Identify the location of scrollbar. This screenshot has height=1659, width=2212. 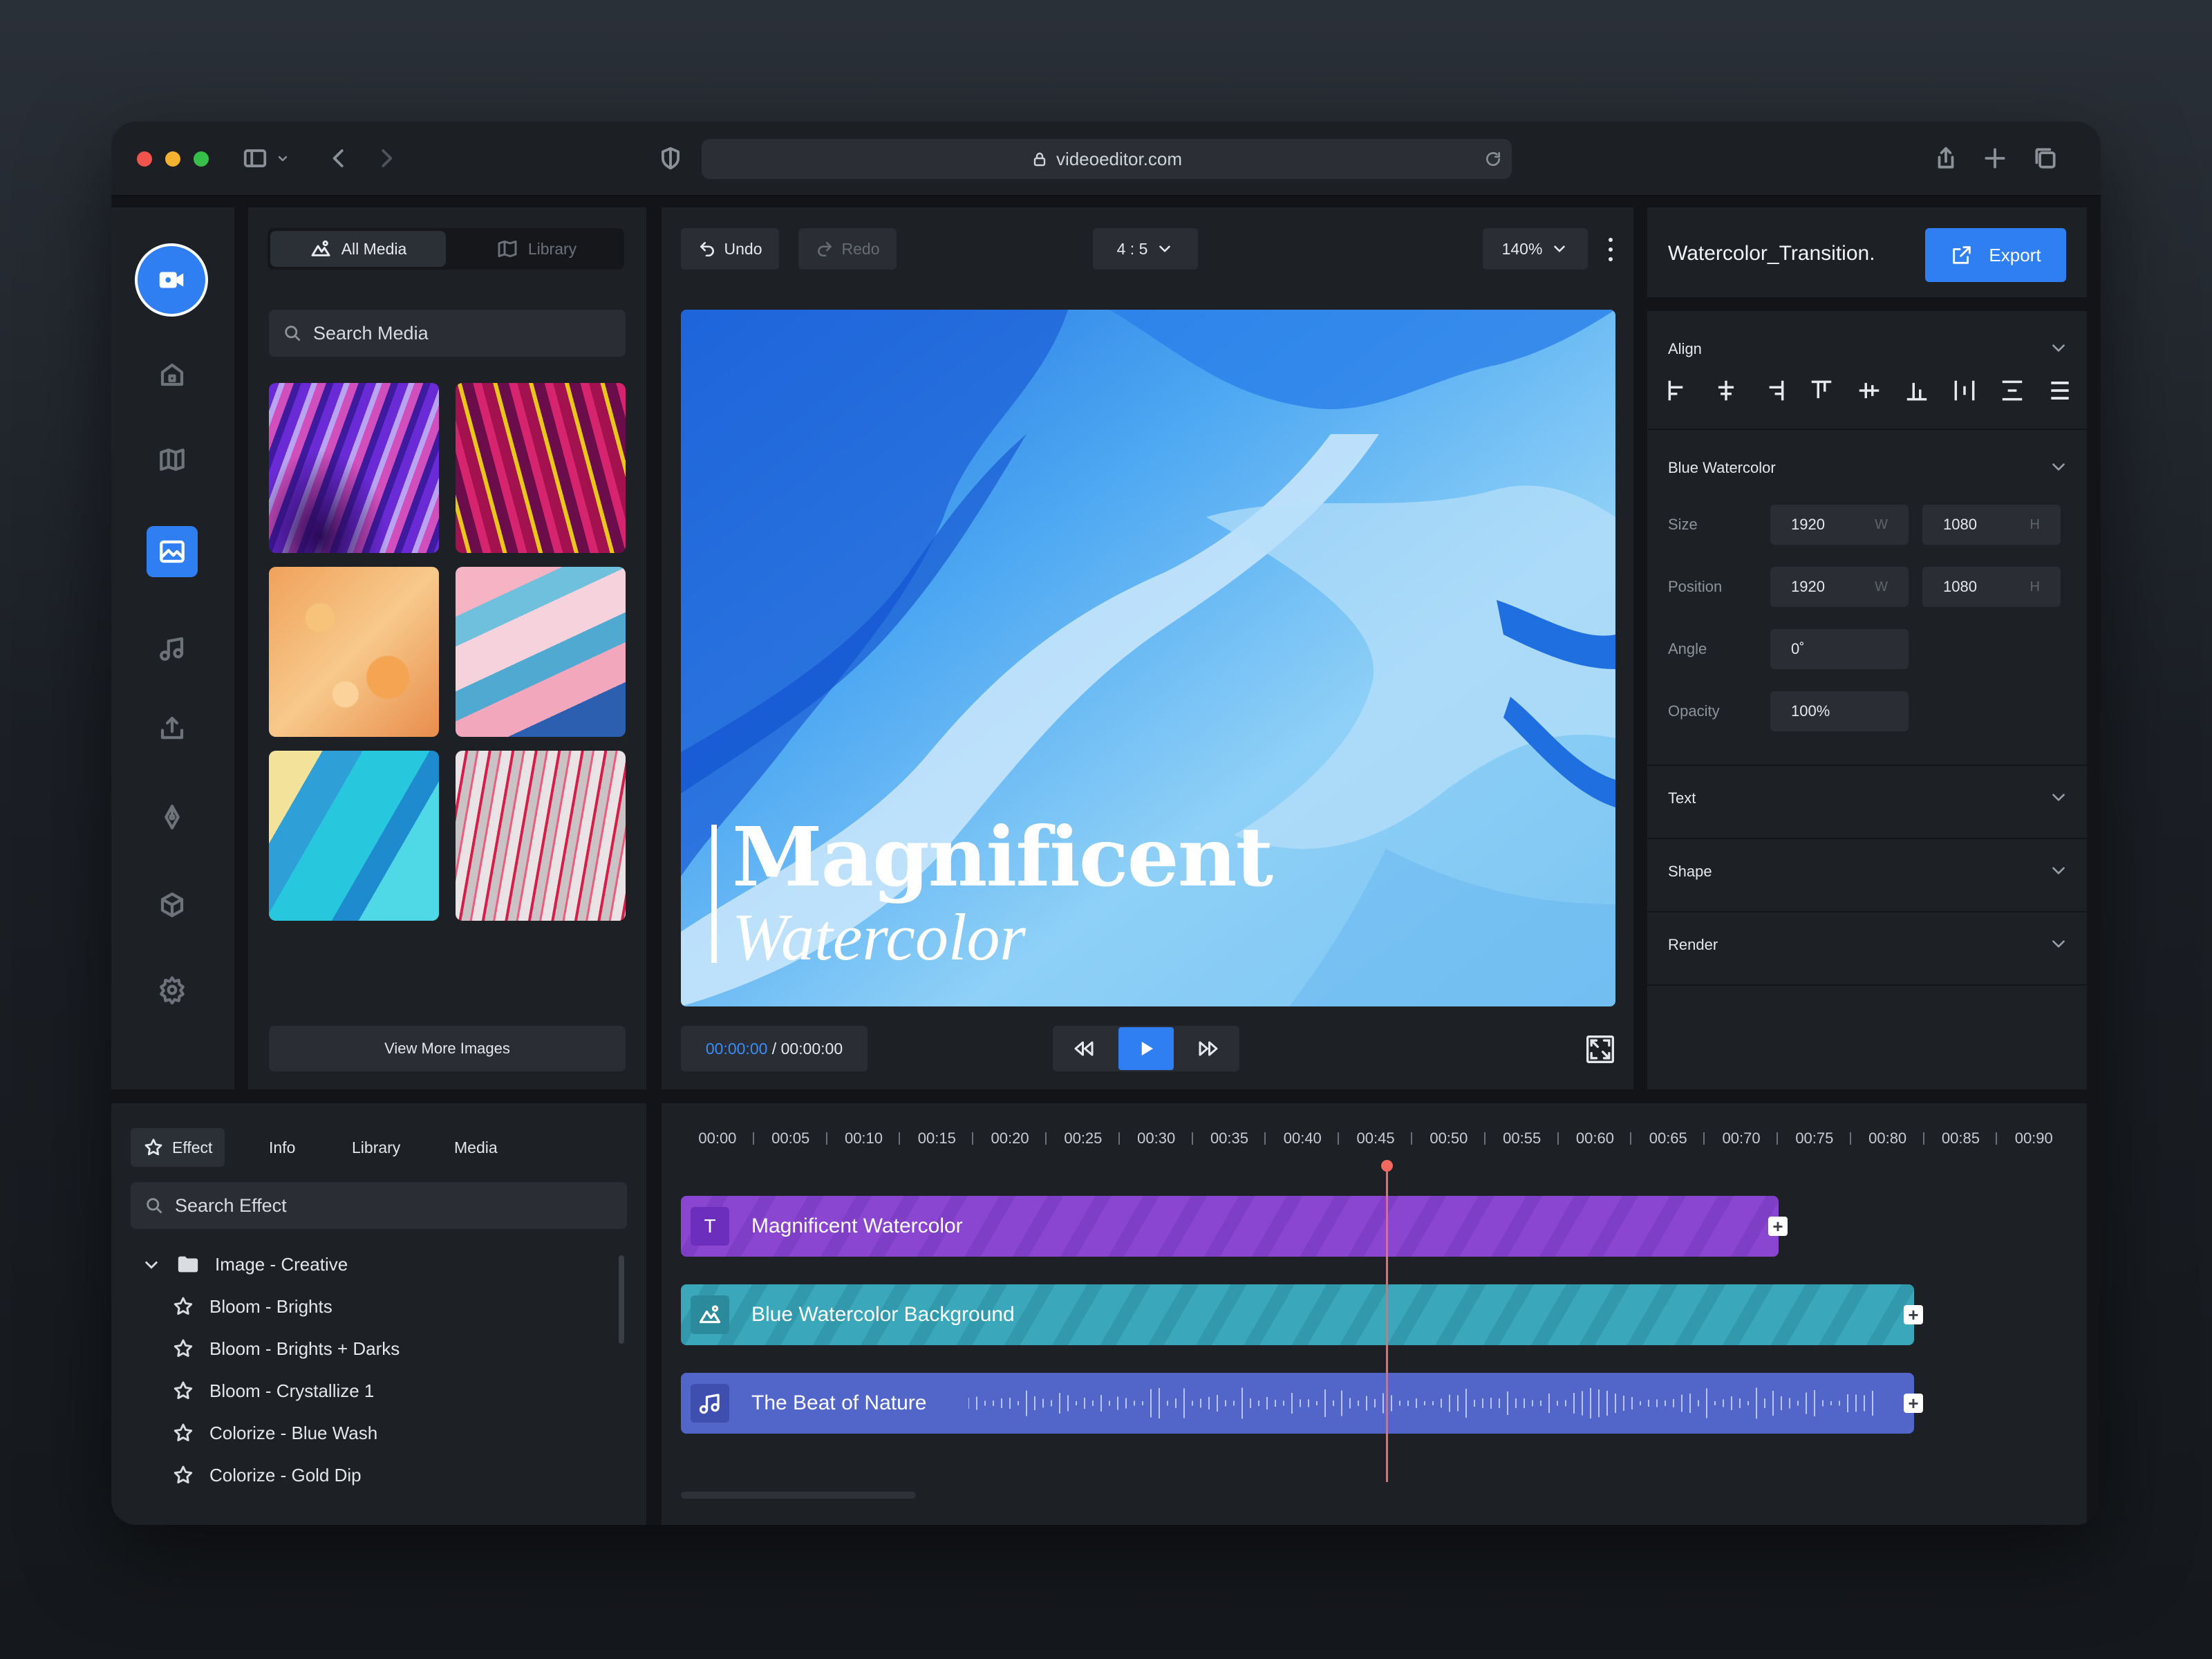
(622, 1299).